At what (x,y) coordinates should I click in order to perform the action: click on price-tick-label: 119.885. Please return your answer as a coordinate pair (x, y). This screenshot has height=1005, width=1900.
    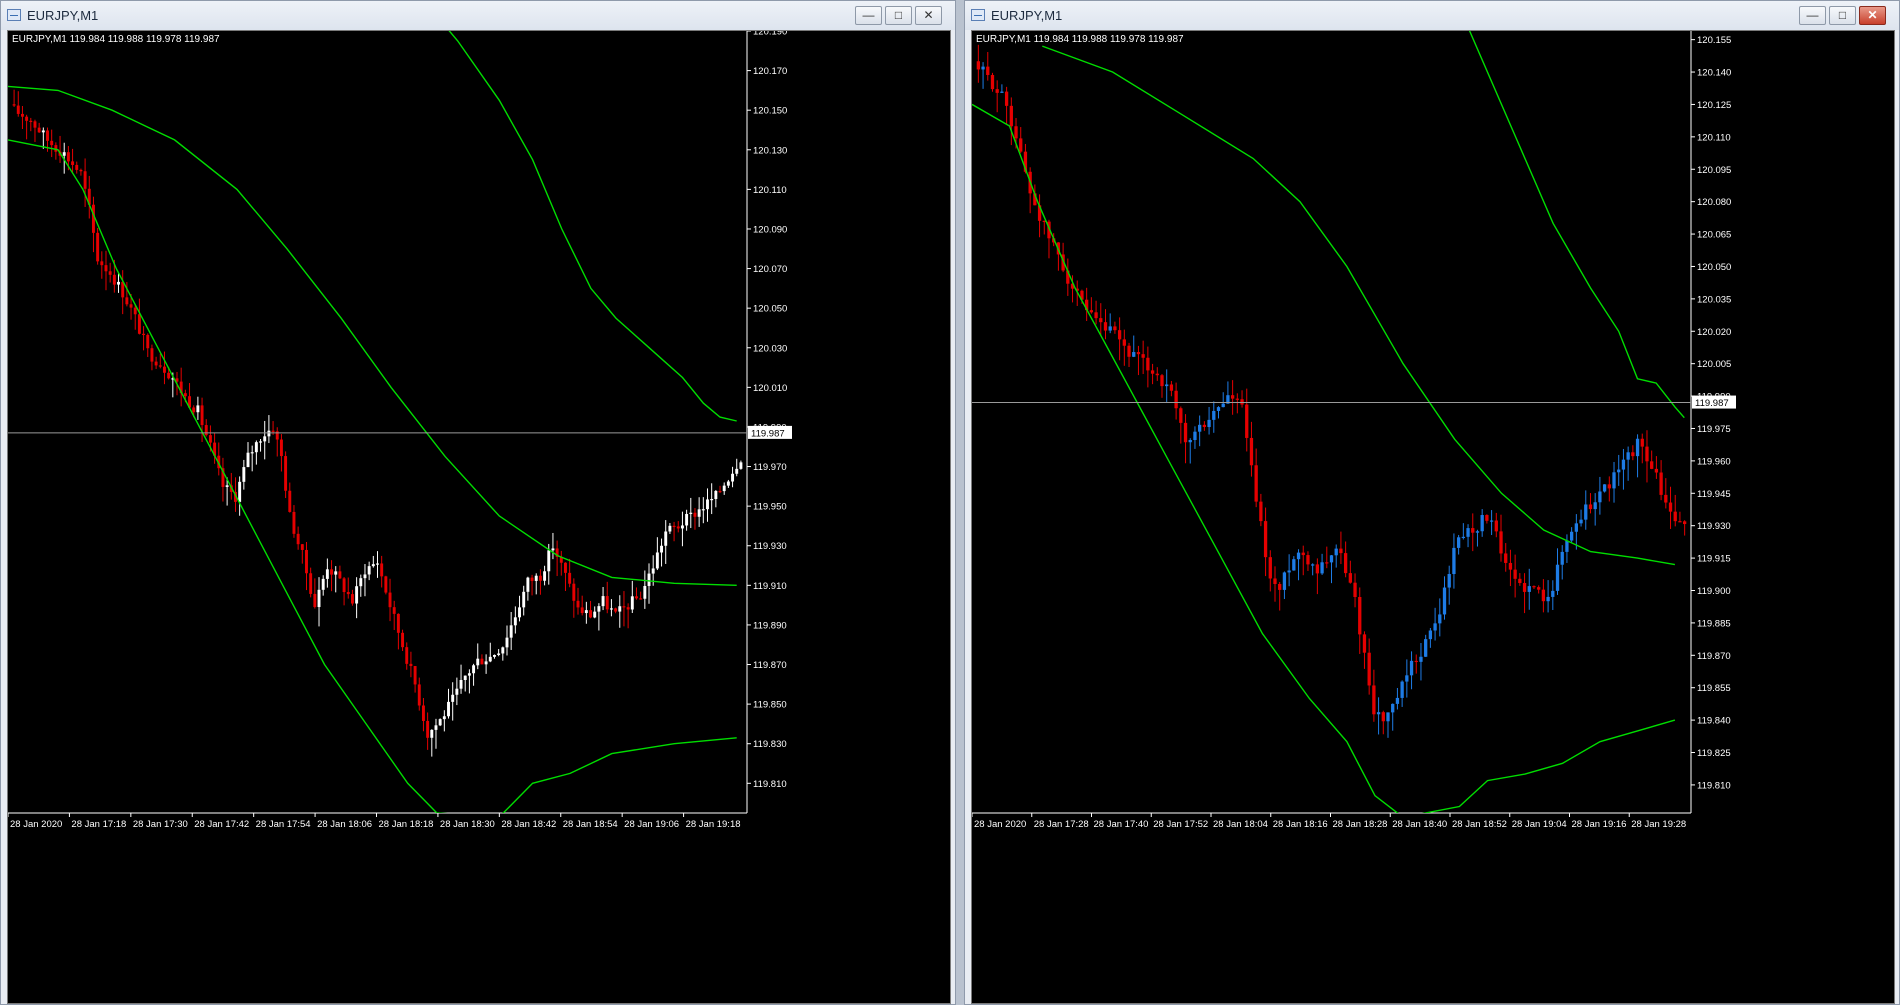
    Looking at the image, I should click on (1714, 623).